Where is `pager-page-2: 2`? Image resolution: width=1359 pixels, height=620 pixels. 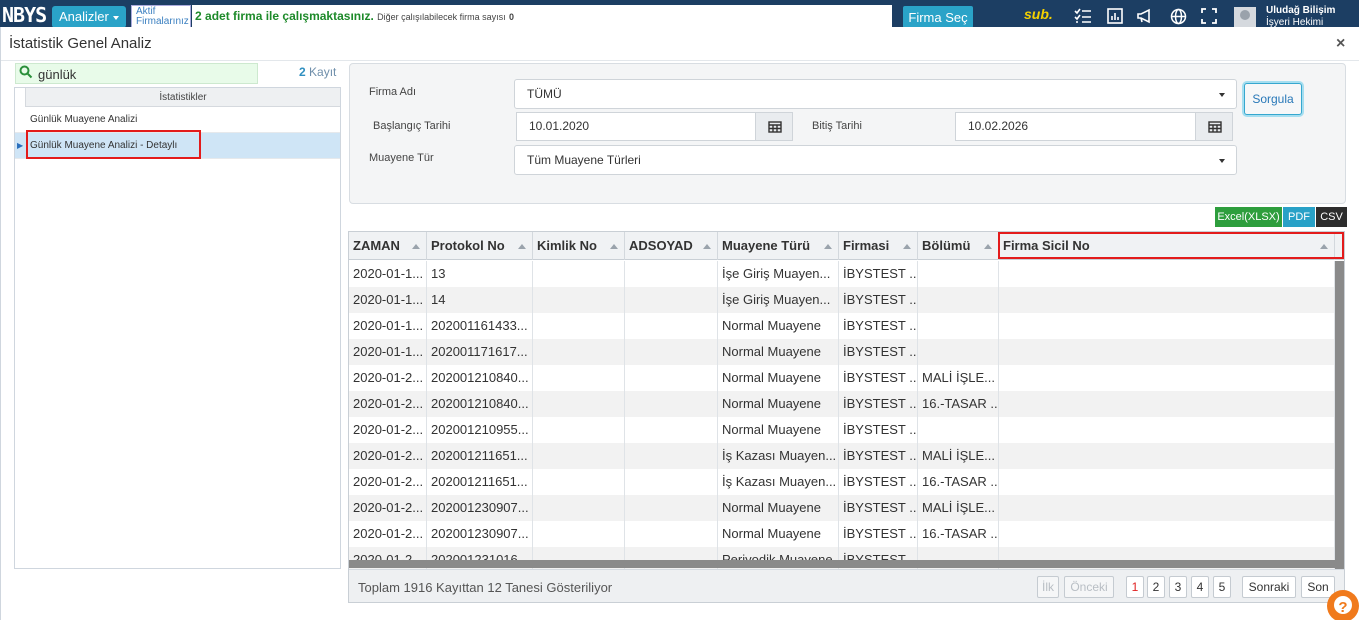
pager-page-2: 2 is located at coordinates (1156, 587).